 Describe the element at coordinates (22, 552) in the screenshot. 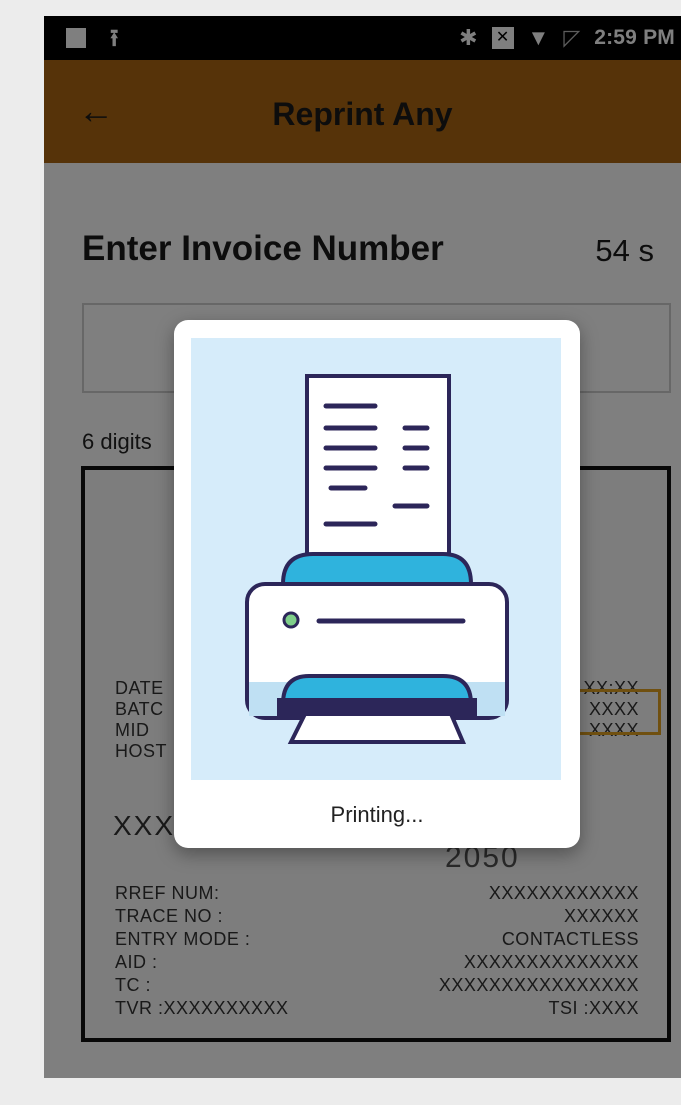

I see `left-gutter` at that location.